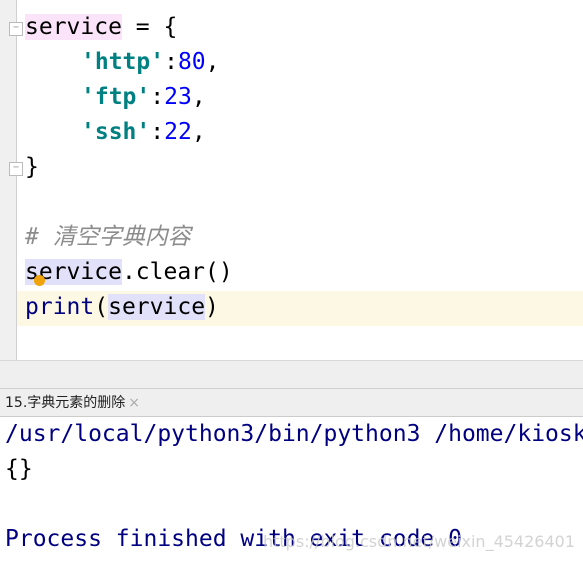 Image resolution: width=583 pixels, height=566 pixels. I want to click on code-line-9: print(service), so click(122, 307).